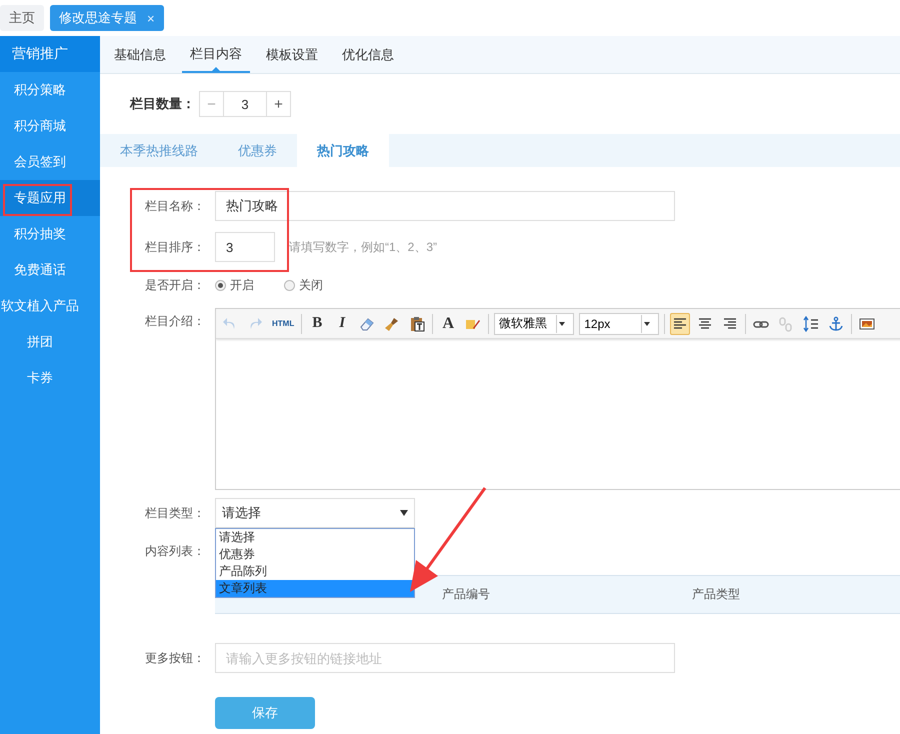 The height and width of the screenshot is (734, 900). Describe the element at coordinates (50, 54) in the screenshot. I see `sidebar-title: 营销推广` at that location.